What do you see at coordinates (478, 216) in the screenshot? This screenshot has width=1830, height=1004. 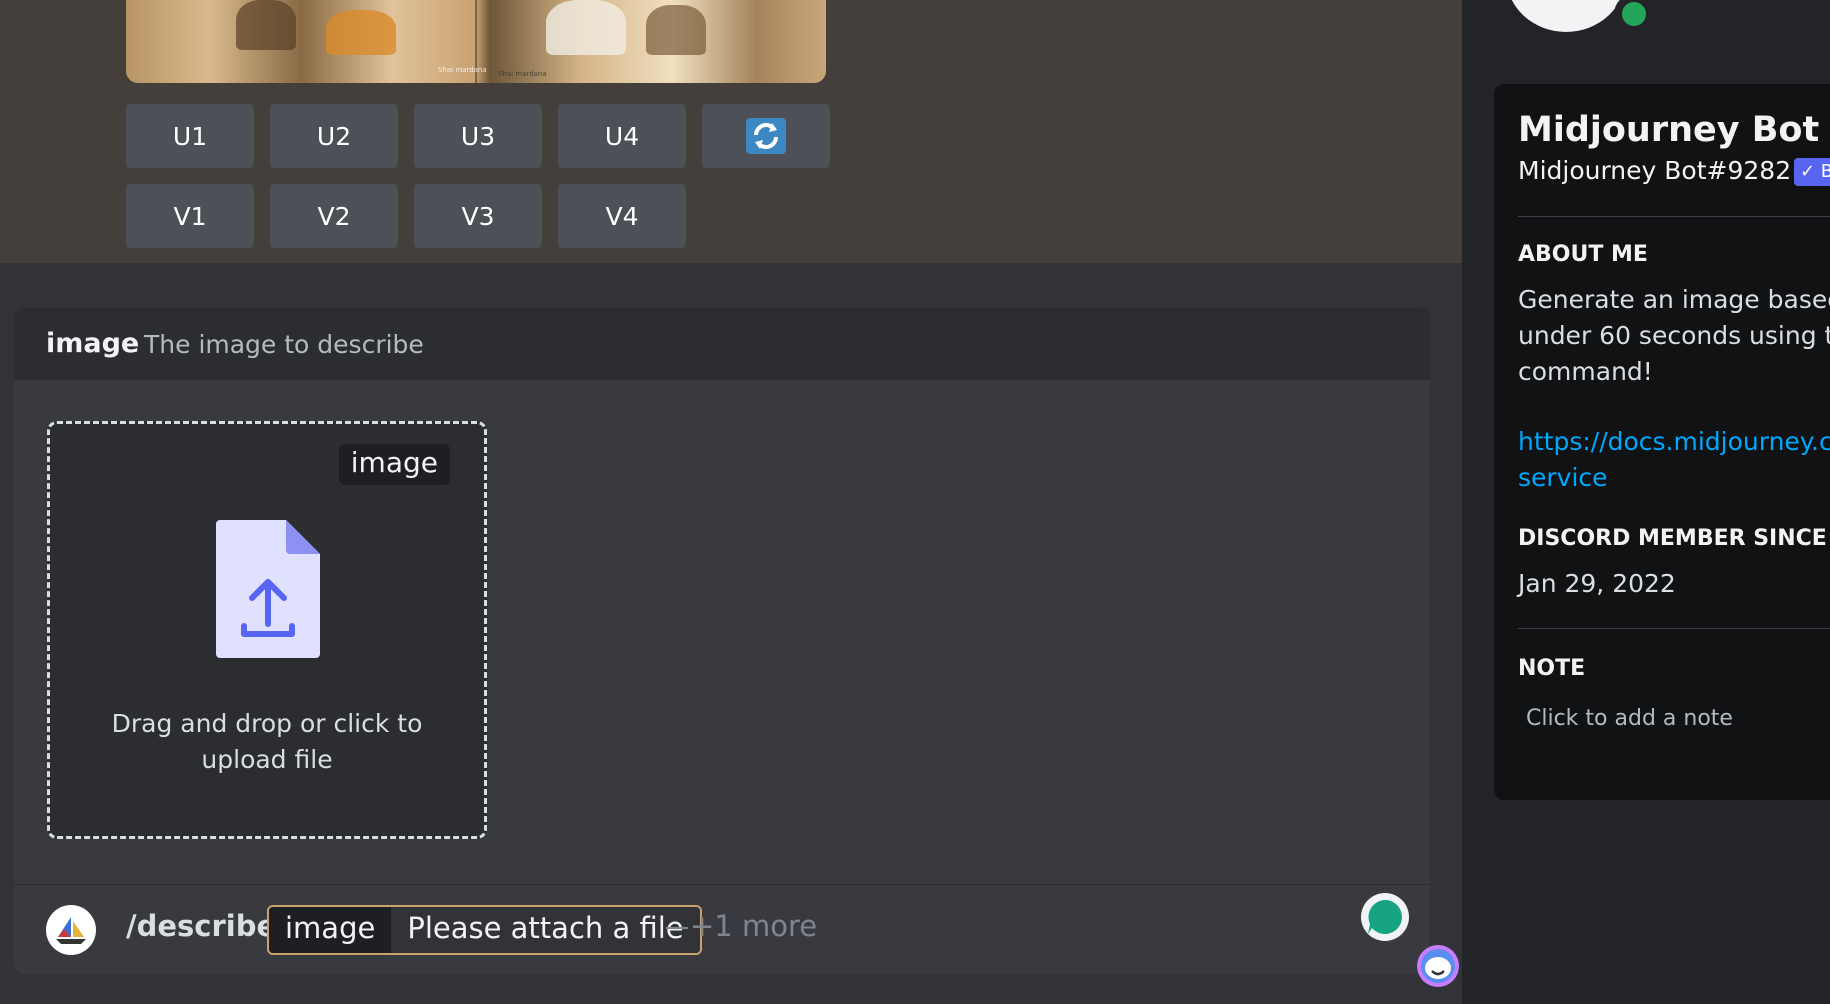 I see `variation-button-3: V3` at bounding box center [478, 216].